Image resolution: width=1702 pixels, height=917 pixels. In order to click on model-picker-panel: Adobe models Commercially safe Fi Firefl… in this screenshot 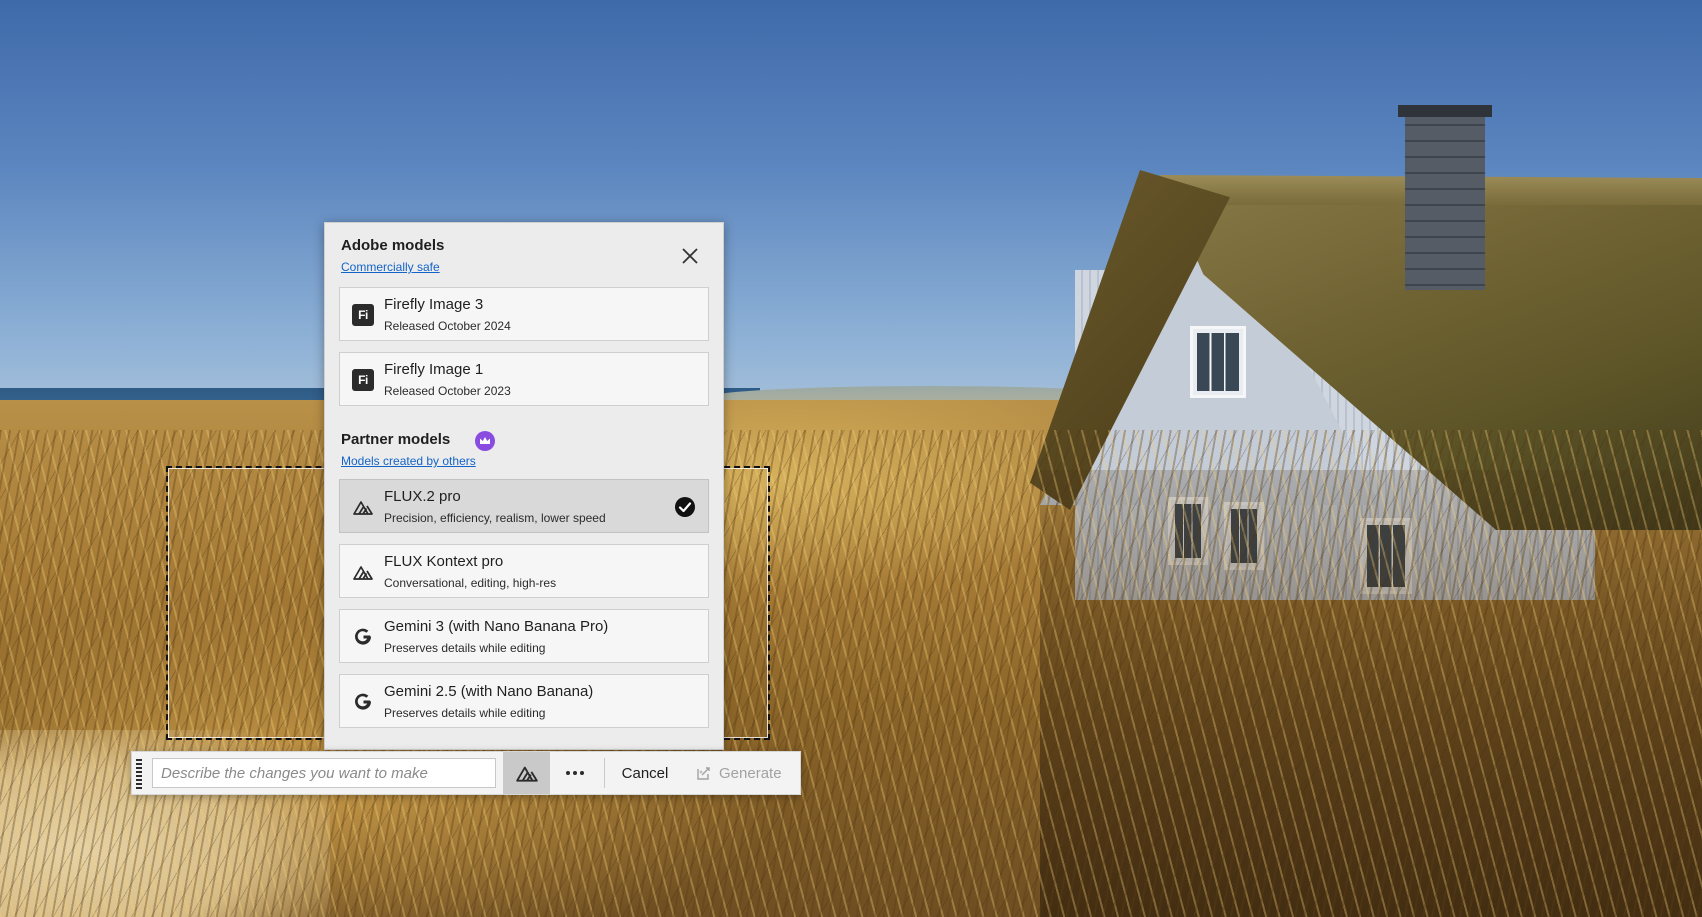, I will do `click(524, 486)`.